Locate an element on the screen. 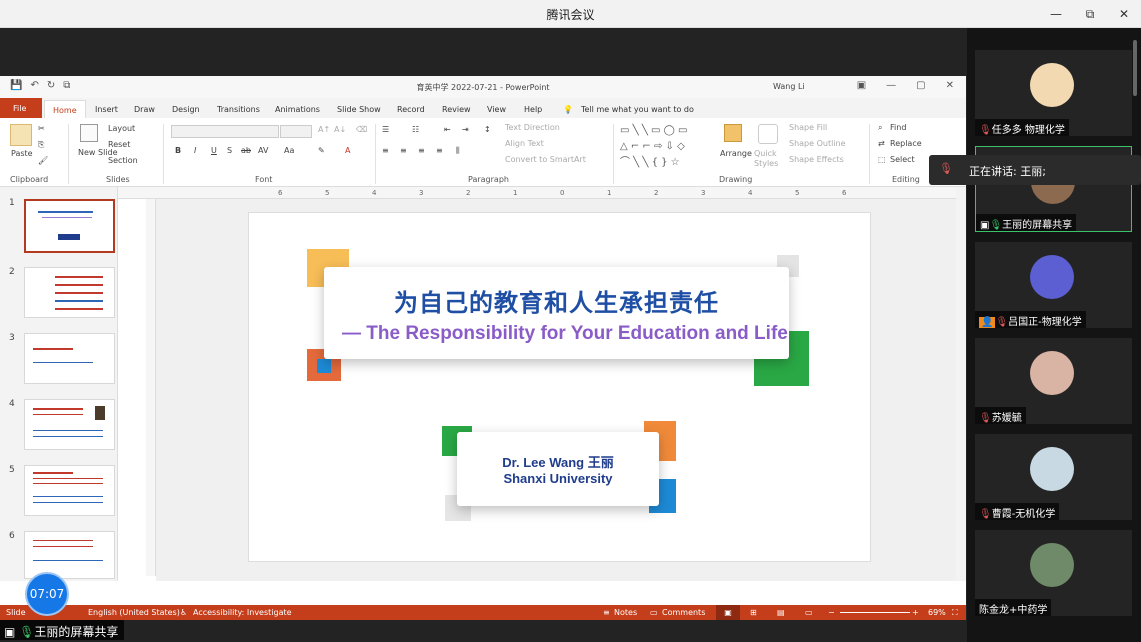 Image resolution: width=1141 pixels, height=642 pixels. tab-home: Home is located at coordinates (65, 109).